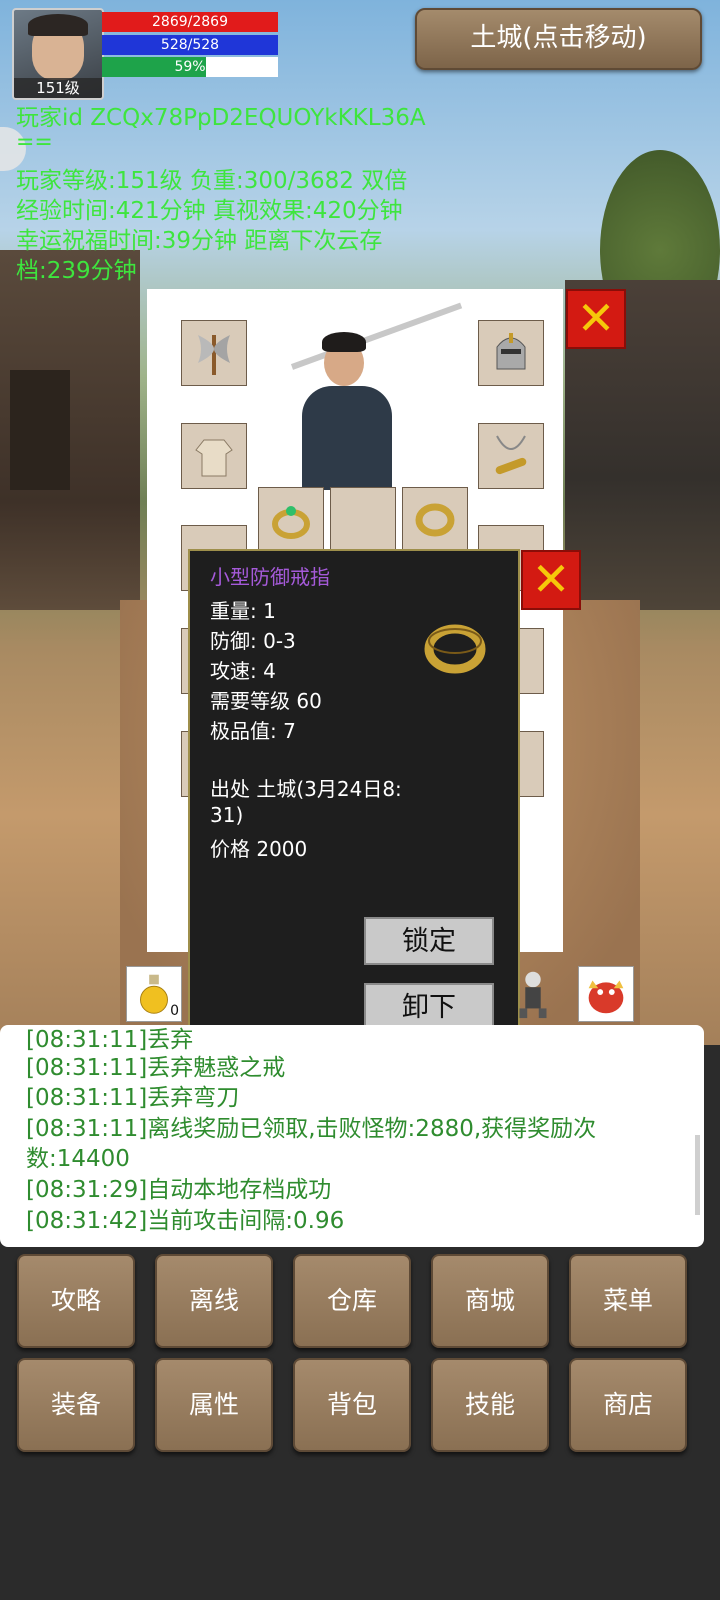  I want to click on skeleton-pet-icon, so click(533, 995).